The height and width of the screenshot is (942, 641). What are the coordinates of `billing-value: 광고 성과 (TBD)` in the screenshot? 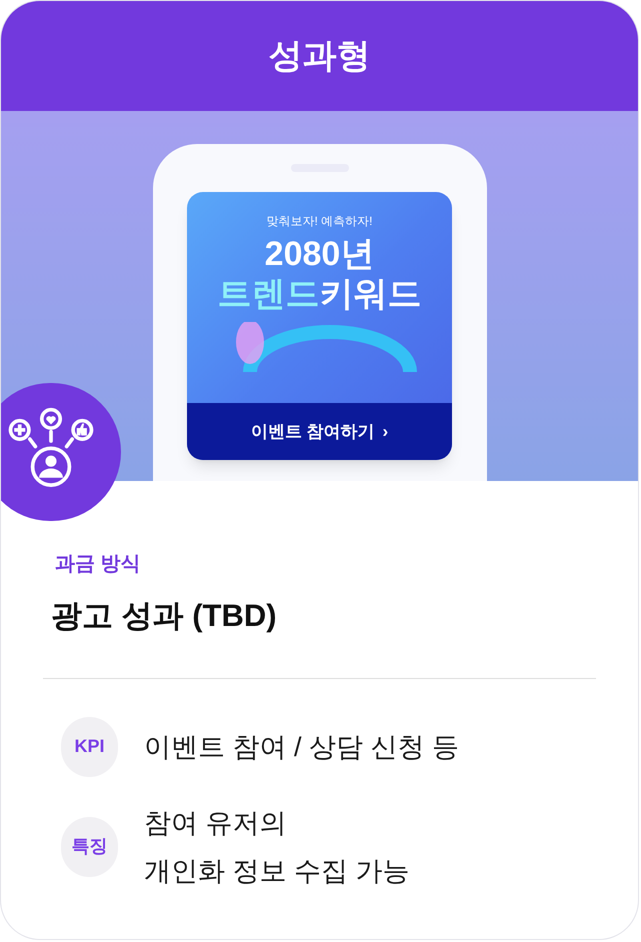 It's located at (164, 616).